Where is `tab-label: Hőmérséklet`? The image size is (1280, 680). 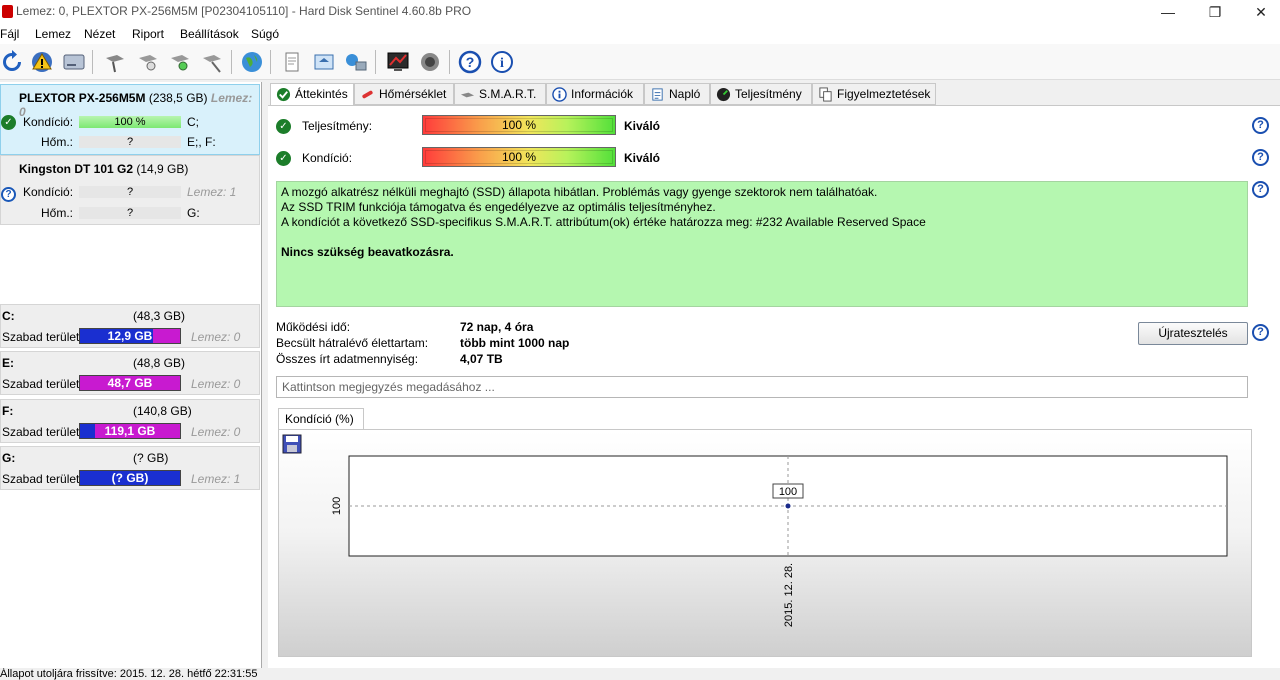 tab-label: Hőmérséklet is located at coordinates (413, 94).